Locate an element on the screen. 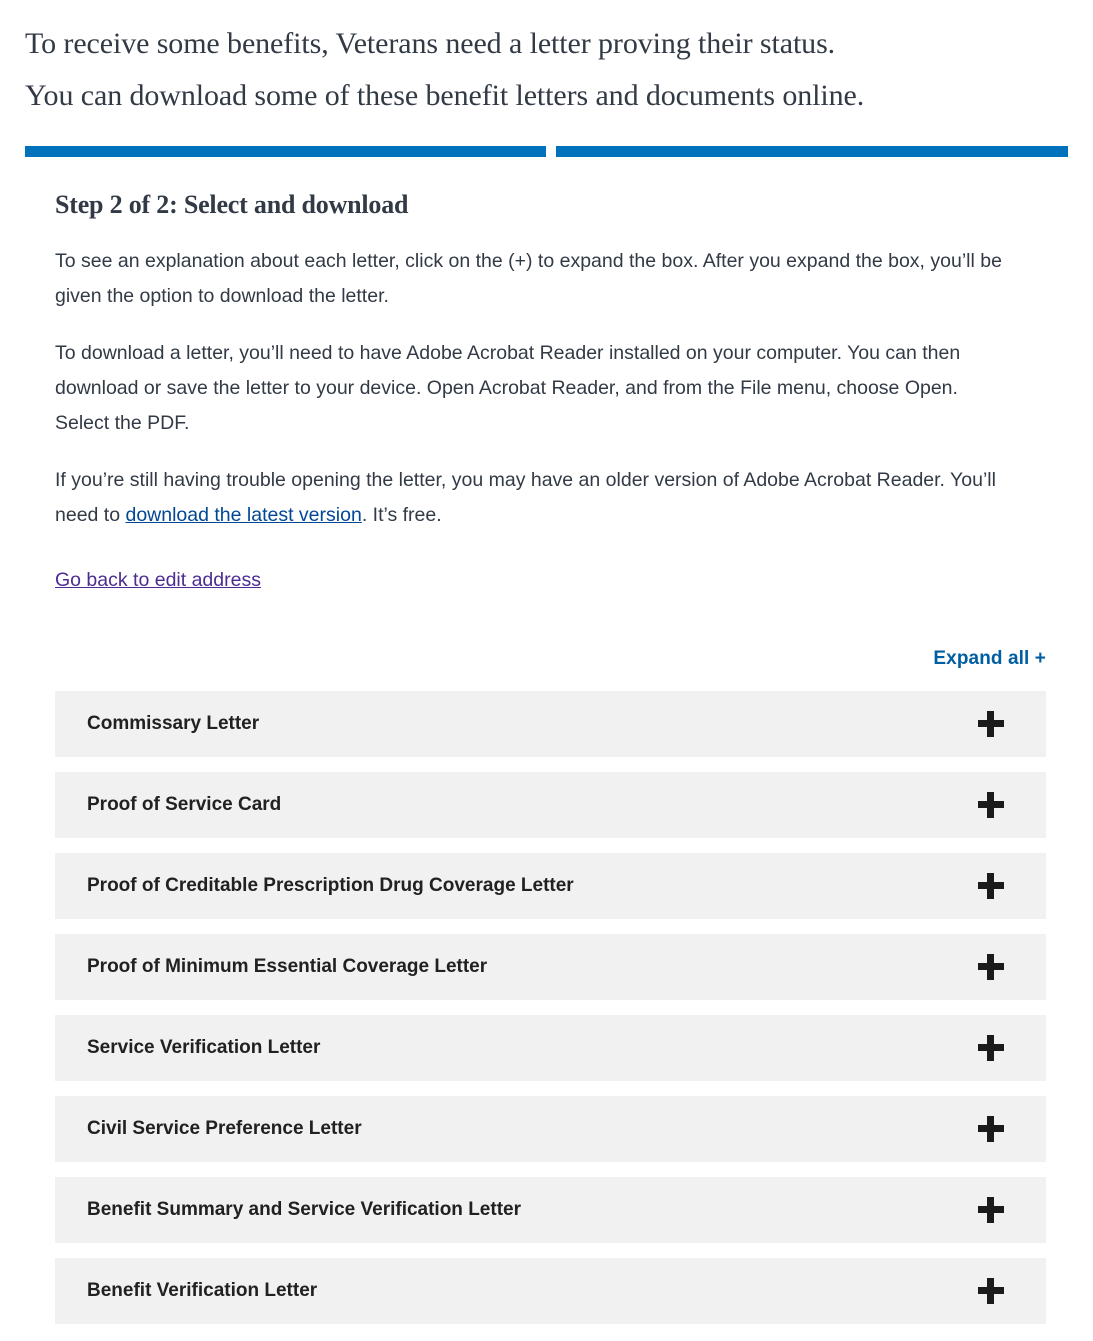 The height and width of the screenshot is (1341, 1093). expand-all-row: Expand all + is located at coordinates (550, 659).